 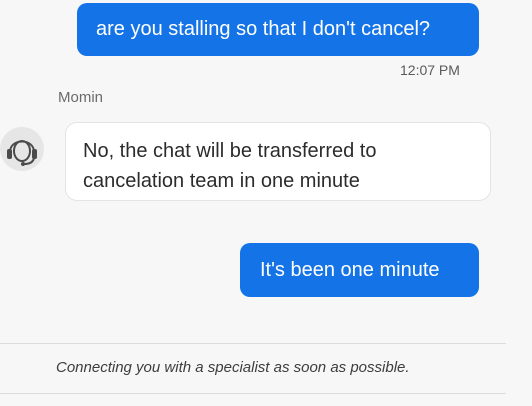 What do you see at coordinates (266, 400) in the screenshot?
I see `composer-area-edge` at bounding box center [266, 400].